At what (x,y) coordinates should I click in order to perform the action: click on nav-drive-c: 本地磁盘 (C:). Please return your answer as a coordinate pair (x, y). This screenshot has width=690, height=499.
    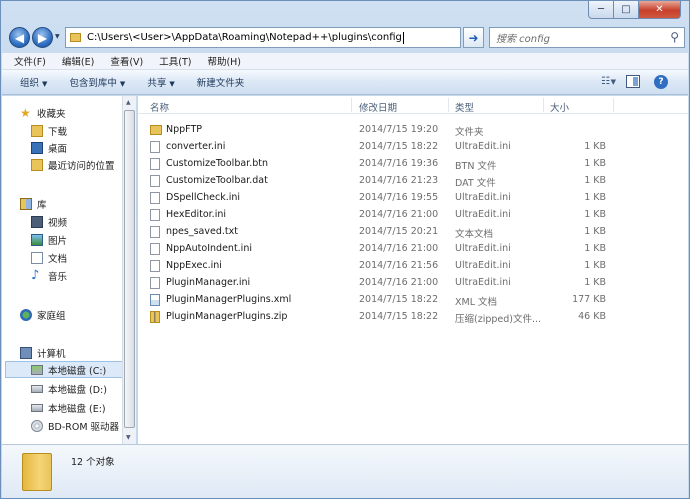
    Looking at the image, I should click on (63, 369).